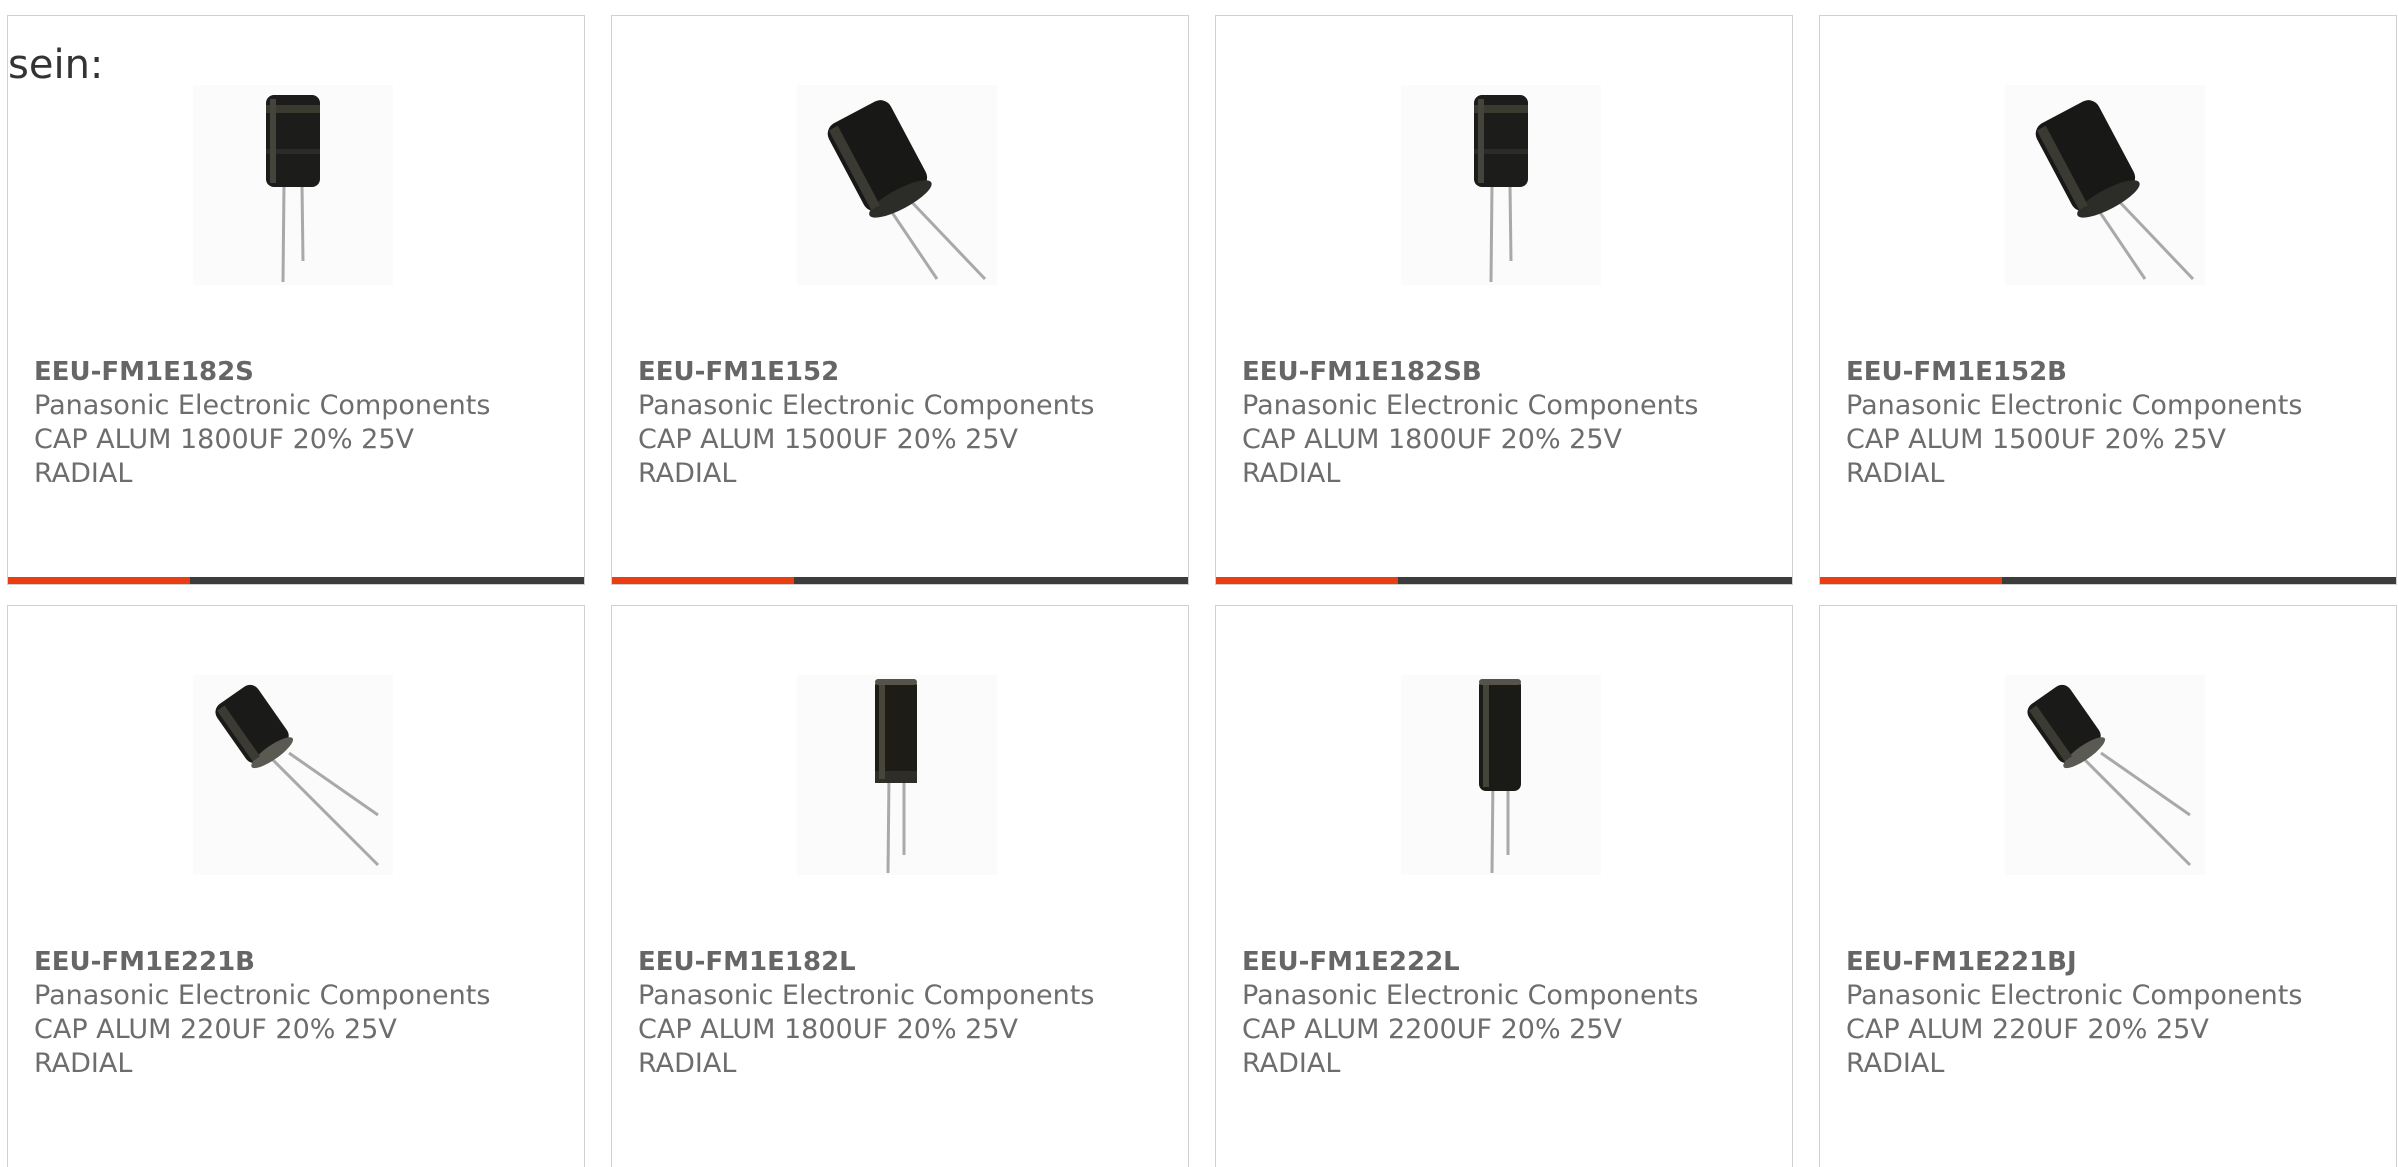 The height and width of the screenshot is (1167, 2398). What do you see at coordinates (1502, 372) in the screenshot?
I see `part-number-link: EEU-FM1E182SB` at bounding box center [1502, 372].